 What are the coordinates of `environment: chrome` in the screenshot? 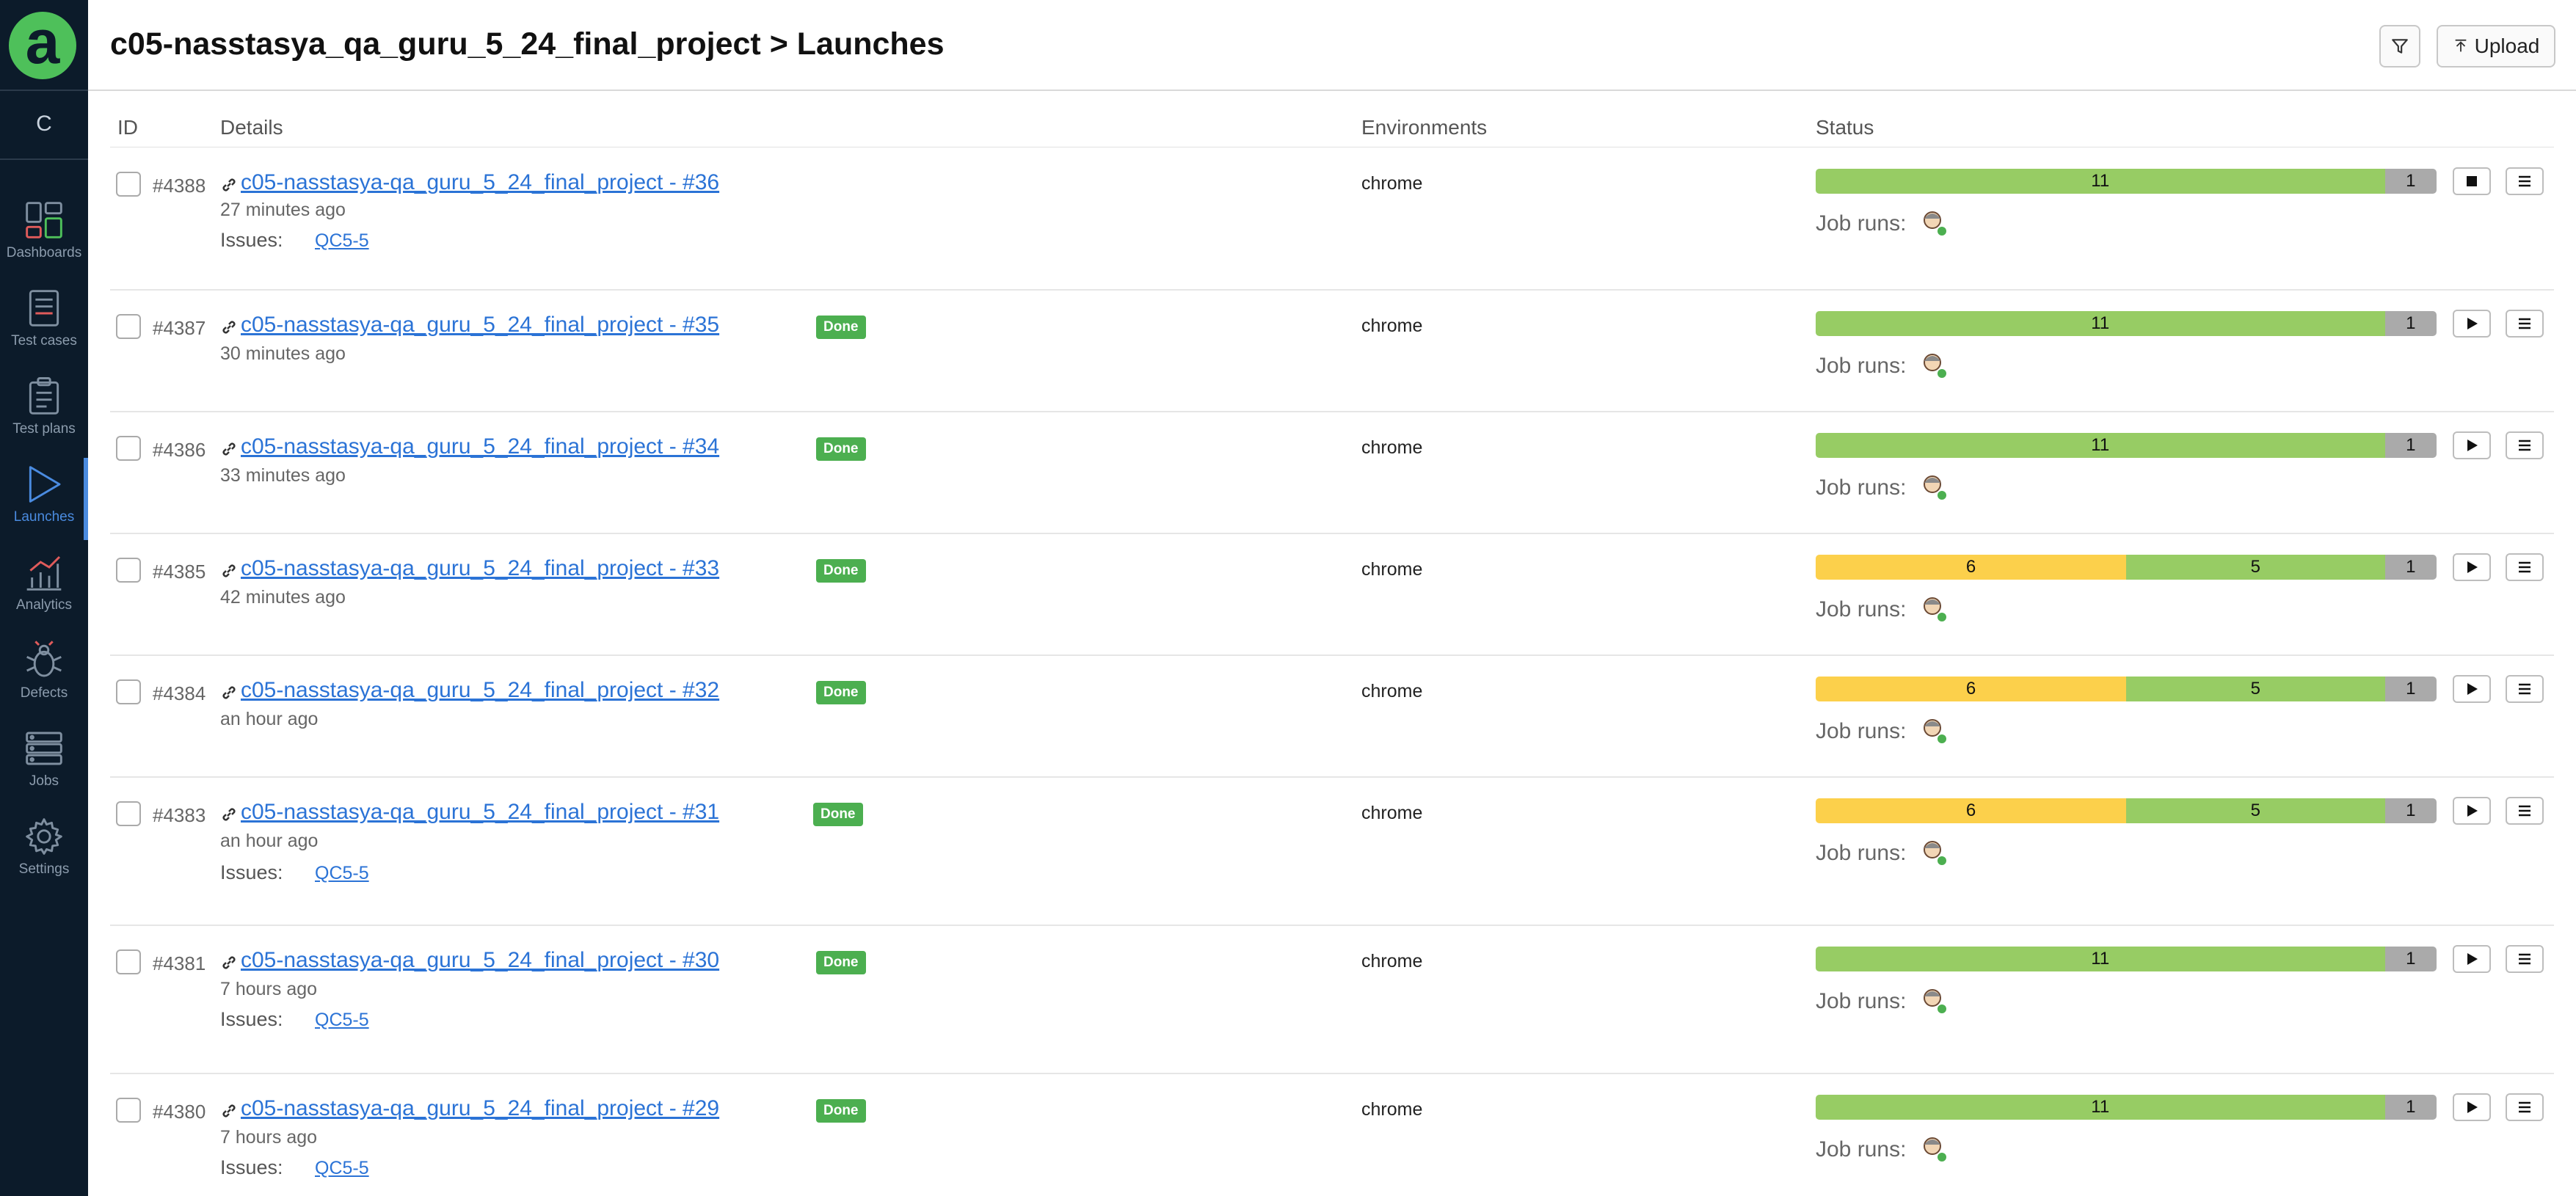 It's located at (1392, 569).